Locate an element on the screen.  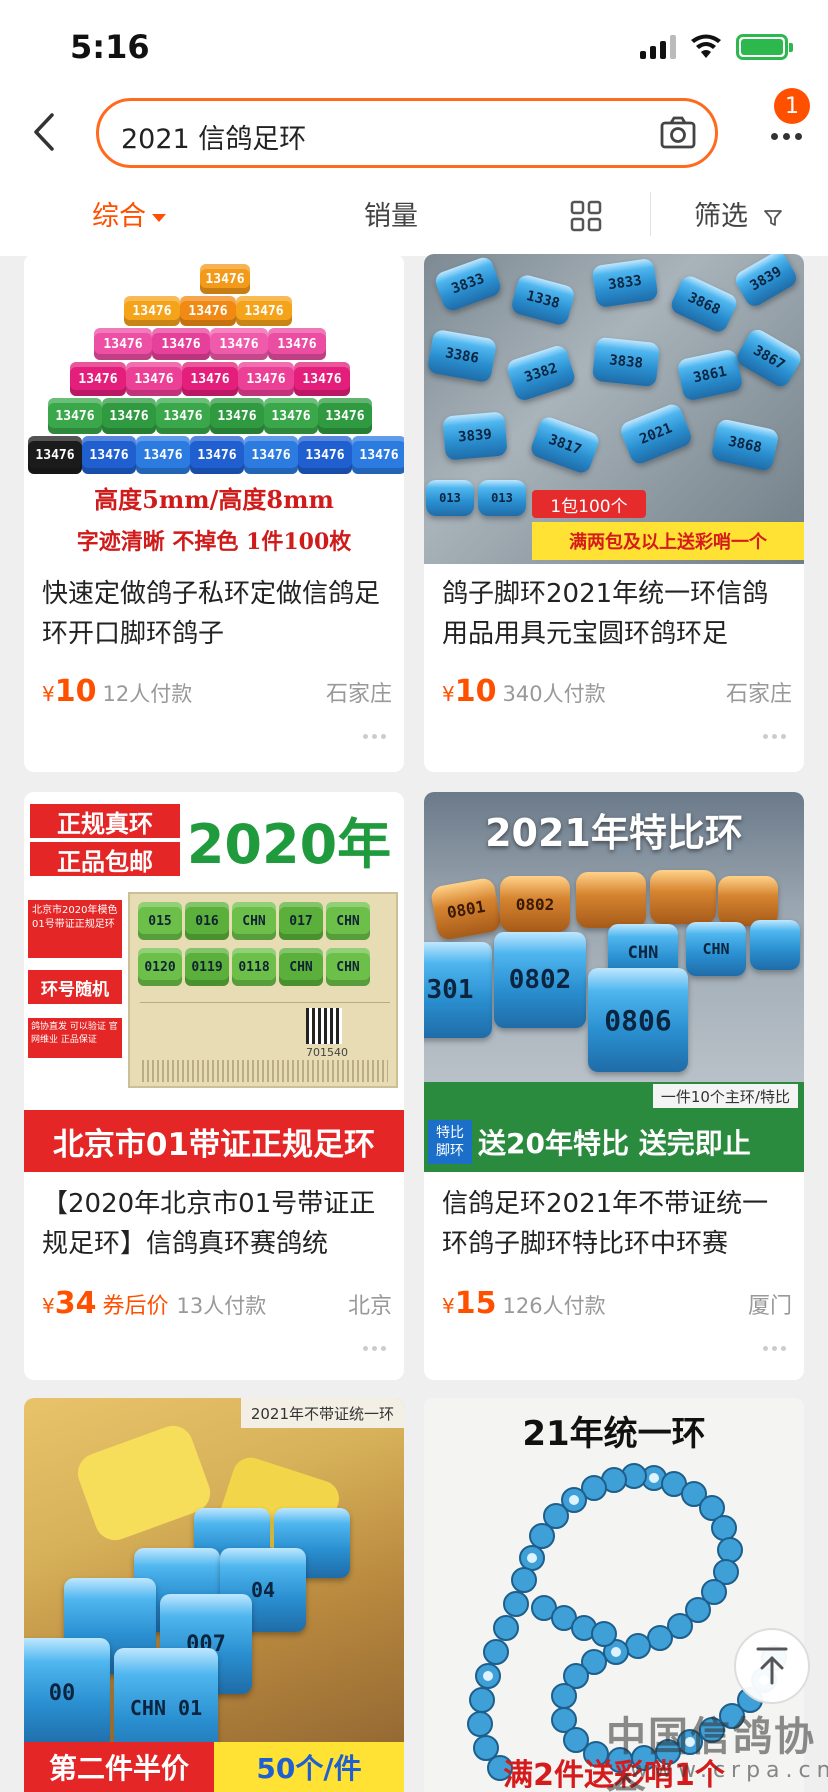
tag: 特比脚环 is located at coordinates (450, 1142).